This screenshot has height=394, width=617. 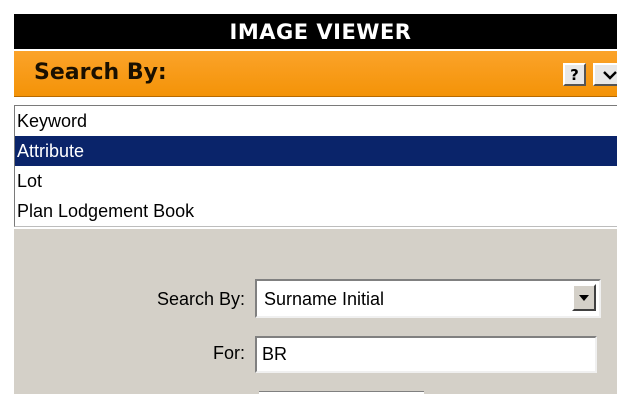 I want to click on for-input, so click(x=426, y=354).